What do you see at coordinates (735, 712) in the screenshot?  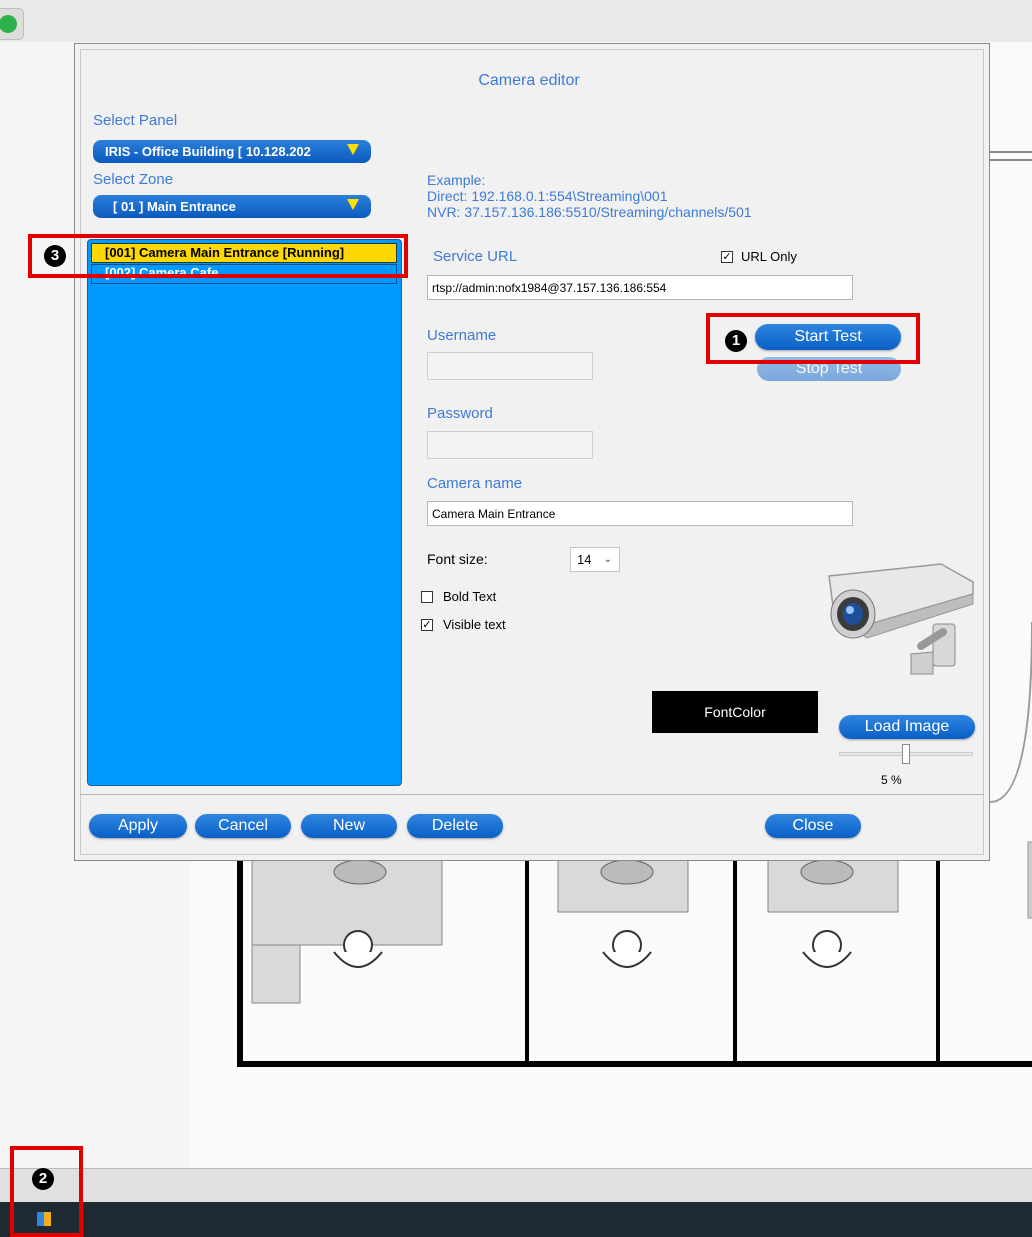 I see `font-color-button: FontColor` at bounding box center [735, 712].